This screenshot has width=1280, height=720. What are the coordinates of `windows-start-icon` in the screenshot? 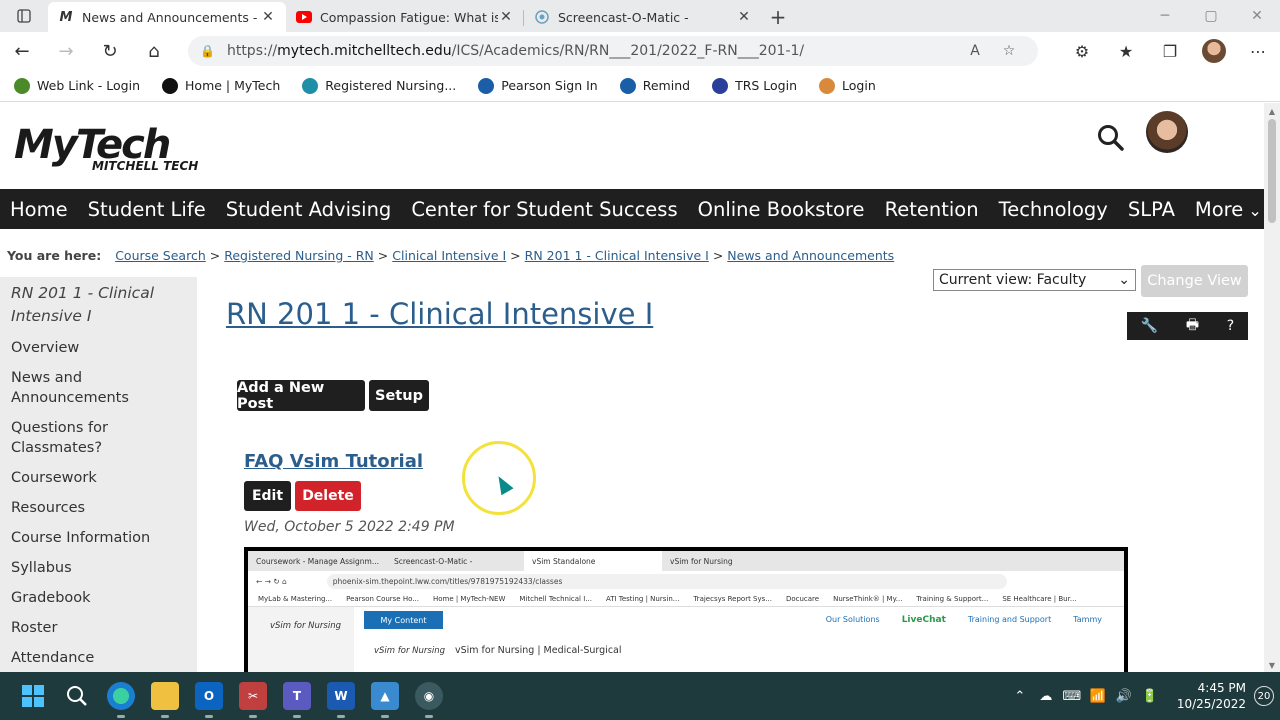 It's located at (33, 696).